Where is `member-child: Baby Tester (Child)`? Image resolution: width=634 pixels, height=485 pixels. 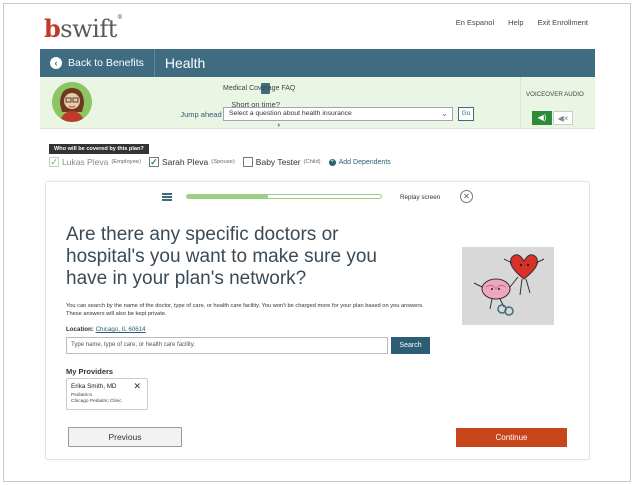
member-child: Baby Tester (Child) is located at coordinates (281, 162).